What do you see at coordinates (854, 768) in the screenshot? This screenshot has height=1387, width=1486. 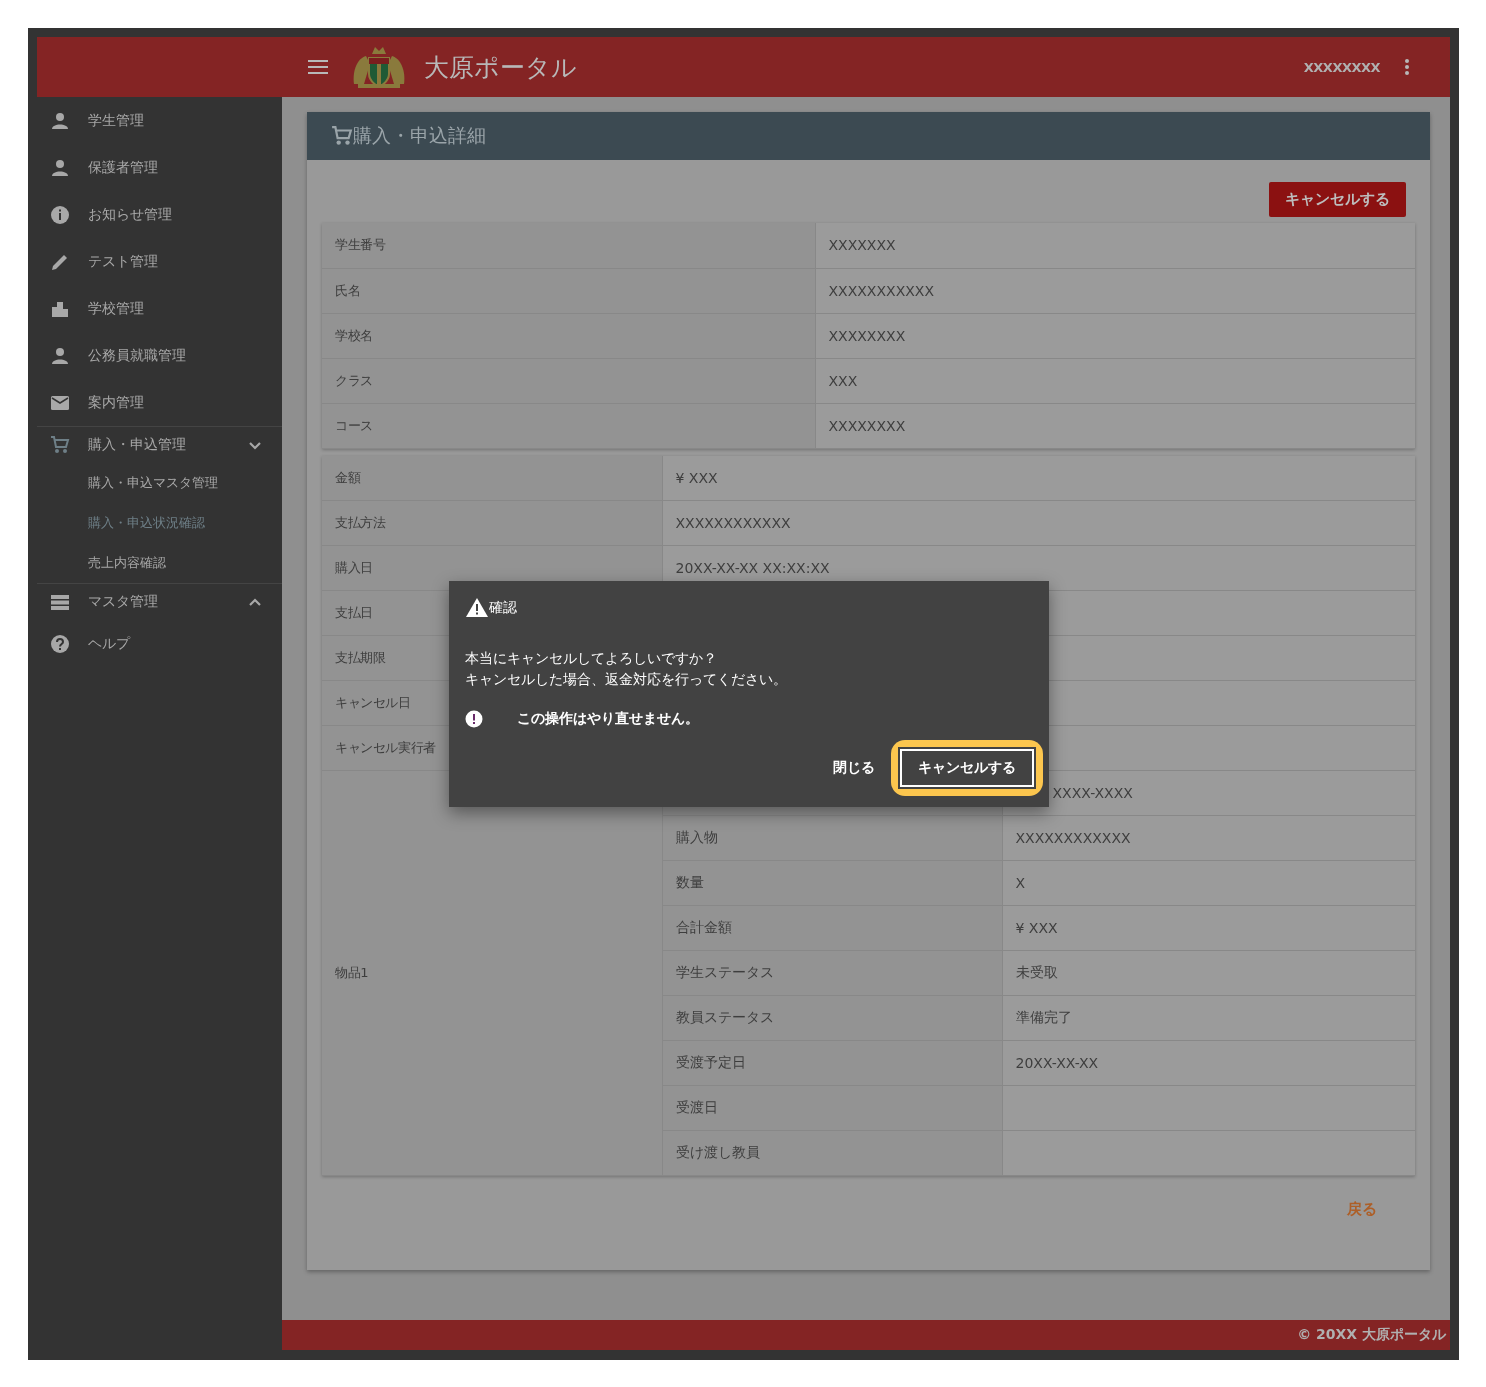 I see `close-button: 閉じる` at bounding box center [854, 768].